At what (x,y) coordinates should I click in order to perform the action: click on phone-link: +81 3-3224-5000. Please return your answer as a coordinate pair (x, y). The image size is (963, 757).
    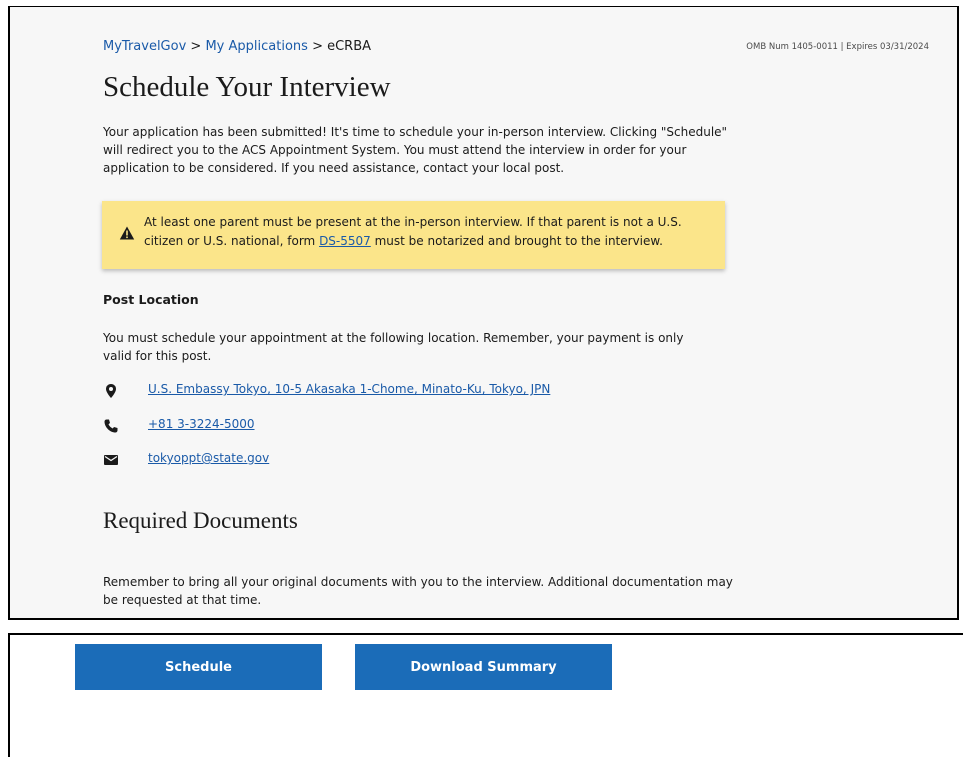
    Looking at the image, I should click on (201, 424).